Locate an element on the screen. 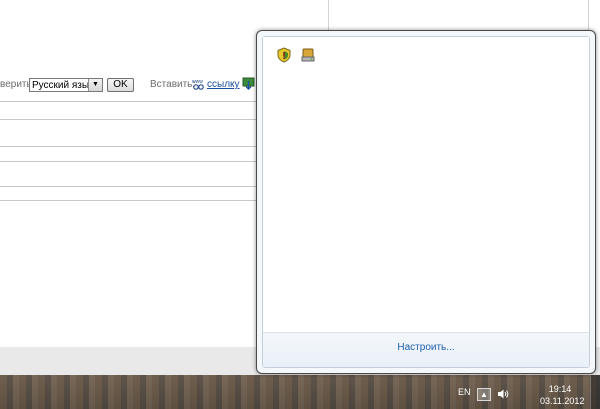 The image size is (600, 409). ok-button: OK is located at coordinates (120, 85).